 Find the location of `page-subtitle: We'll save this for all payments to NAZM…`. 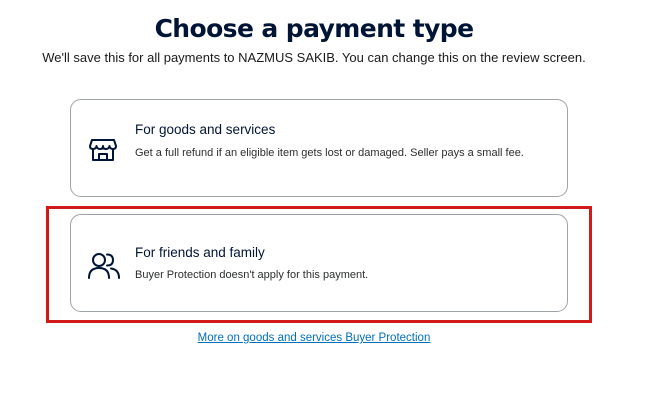

page-subtitle: We'll save this for all payments to NAZM… is located at coordinates (314, 57).